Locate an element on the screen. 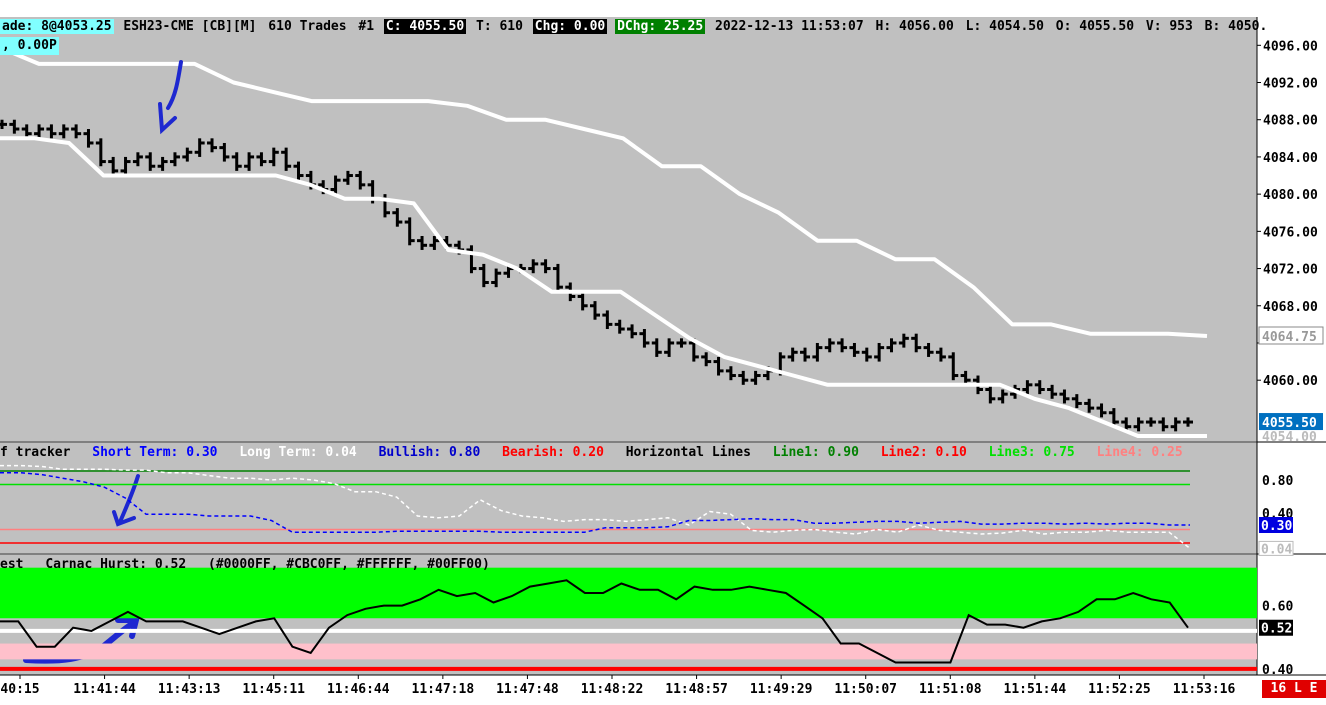  time-tick-label: 11:47:48 is located at coordinates (527, 689).